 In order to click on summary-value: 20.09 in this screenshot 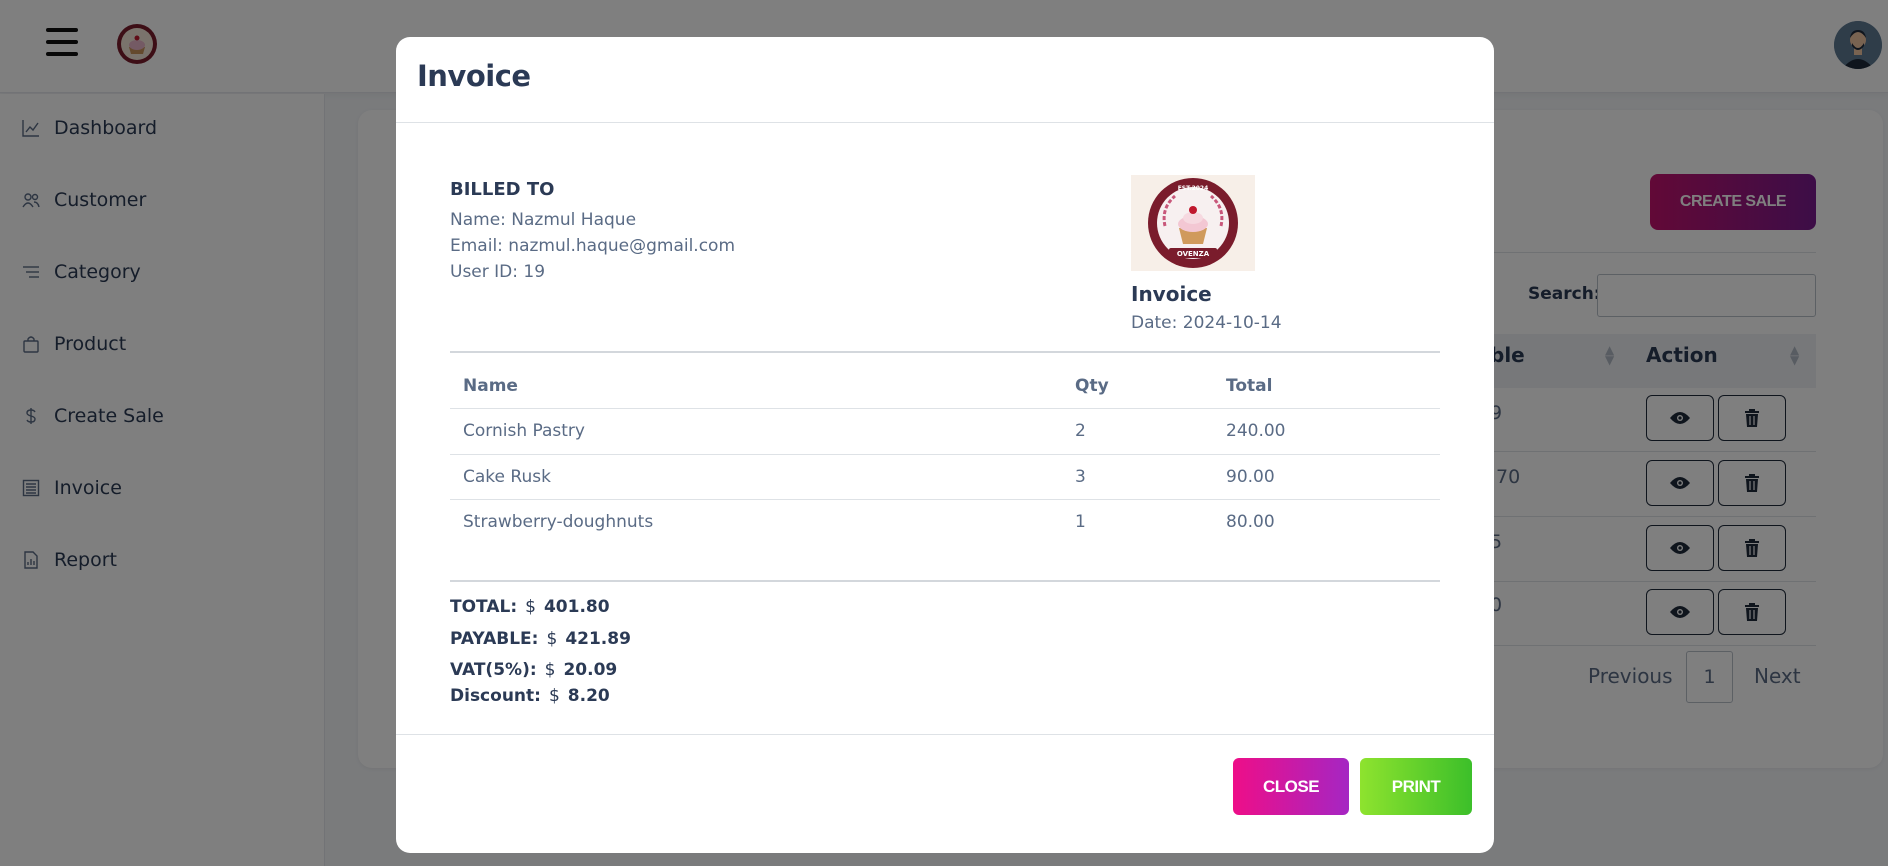, I will do `click(590, 670)`.